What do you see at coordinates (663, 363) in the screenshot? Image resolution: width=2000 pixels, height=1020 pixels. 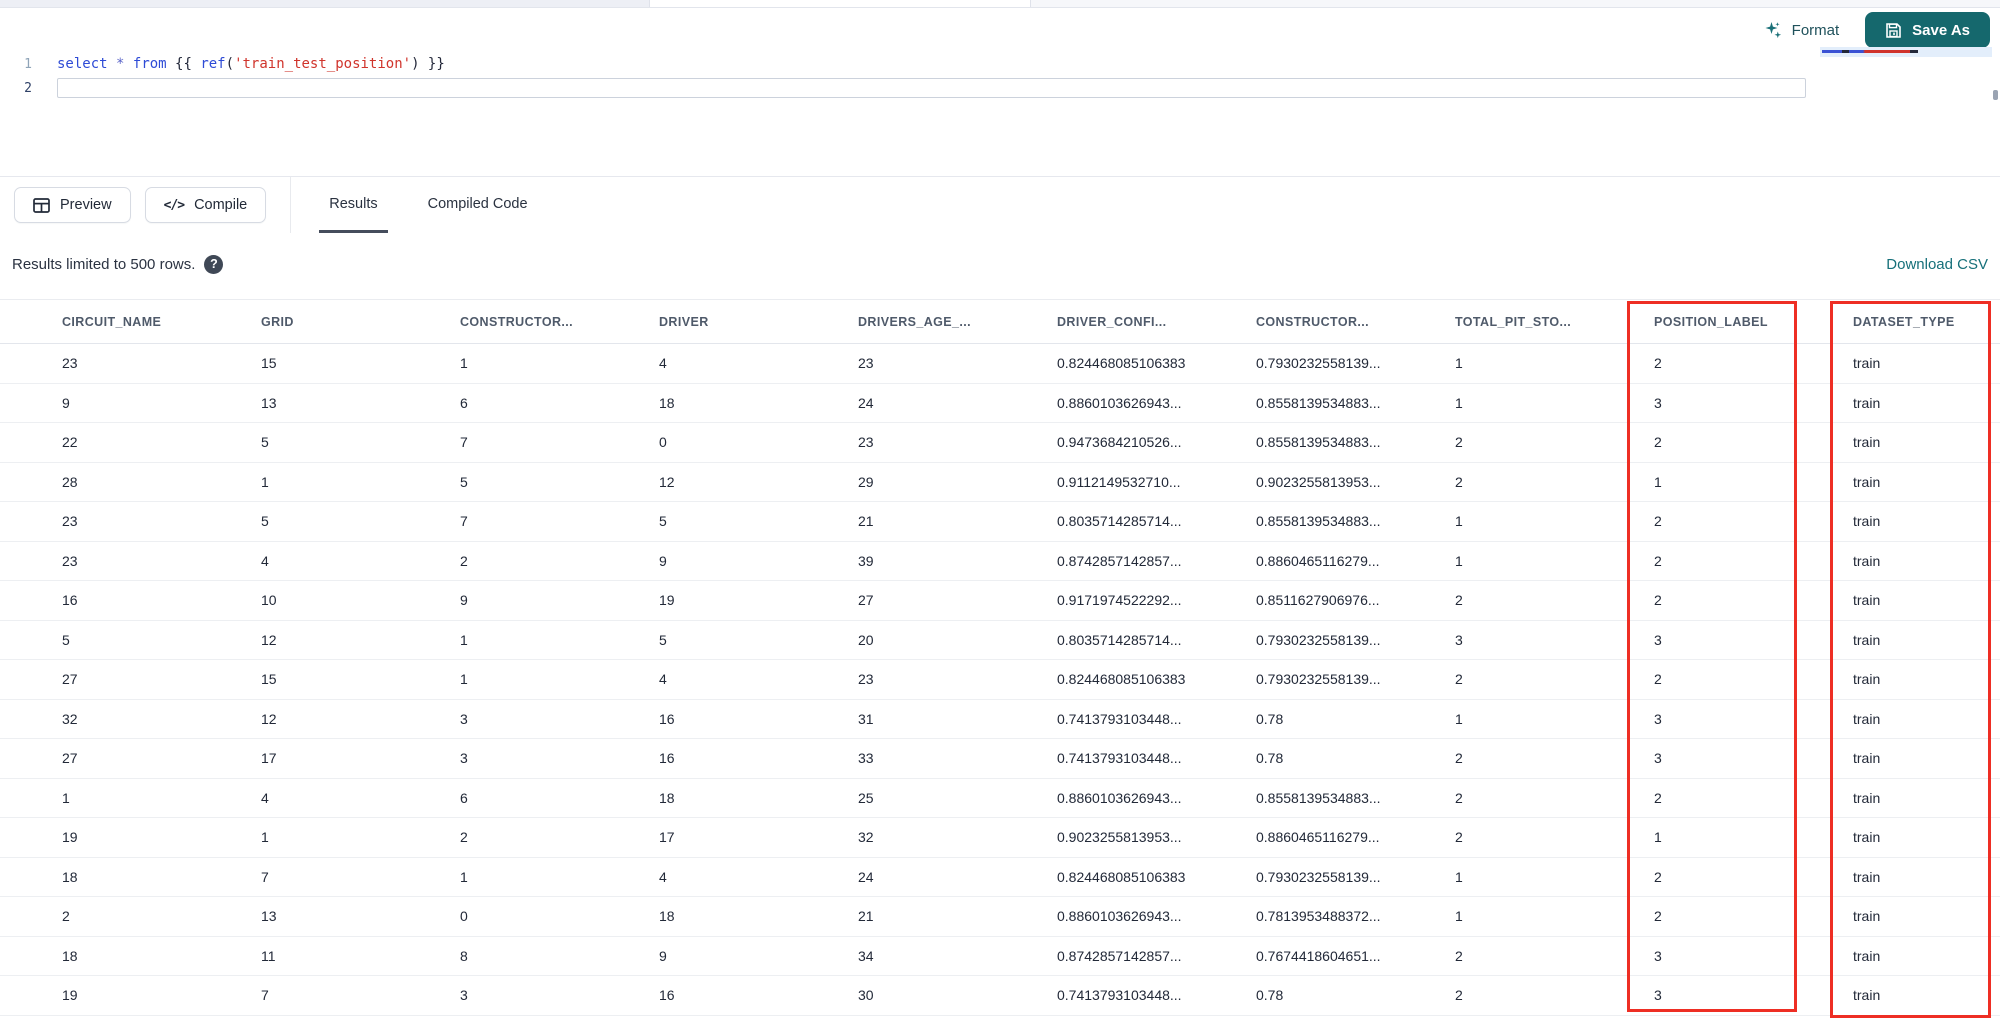 I see `table-cell: 4` at bounding box center [663, 363].